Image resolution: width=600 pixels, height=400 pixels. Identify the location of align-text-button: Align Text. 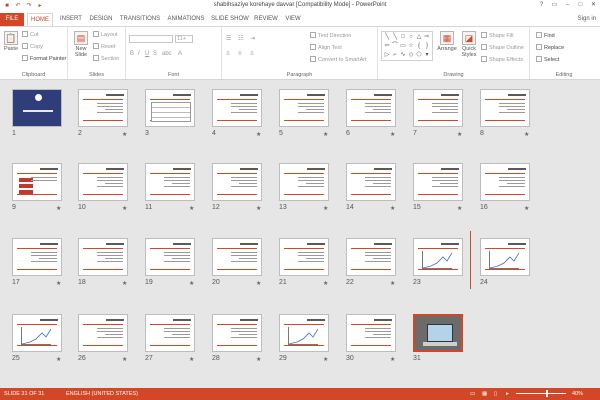
(326, 47).